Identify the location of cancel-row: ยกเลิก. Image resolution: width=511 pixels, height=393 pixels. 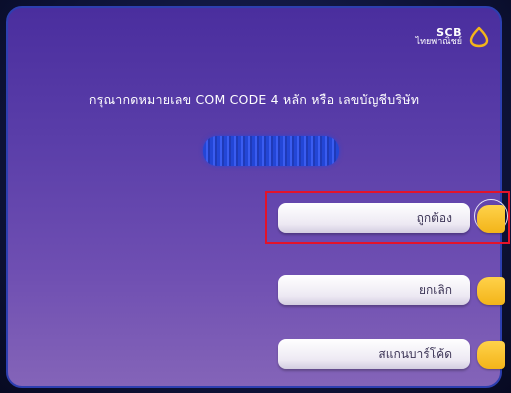
(387, 292).